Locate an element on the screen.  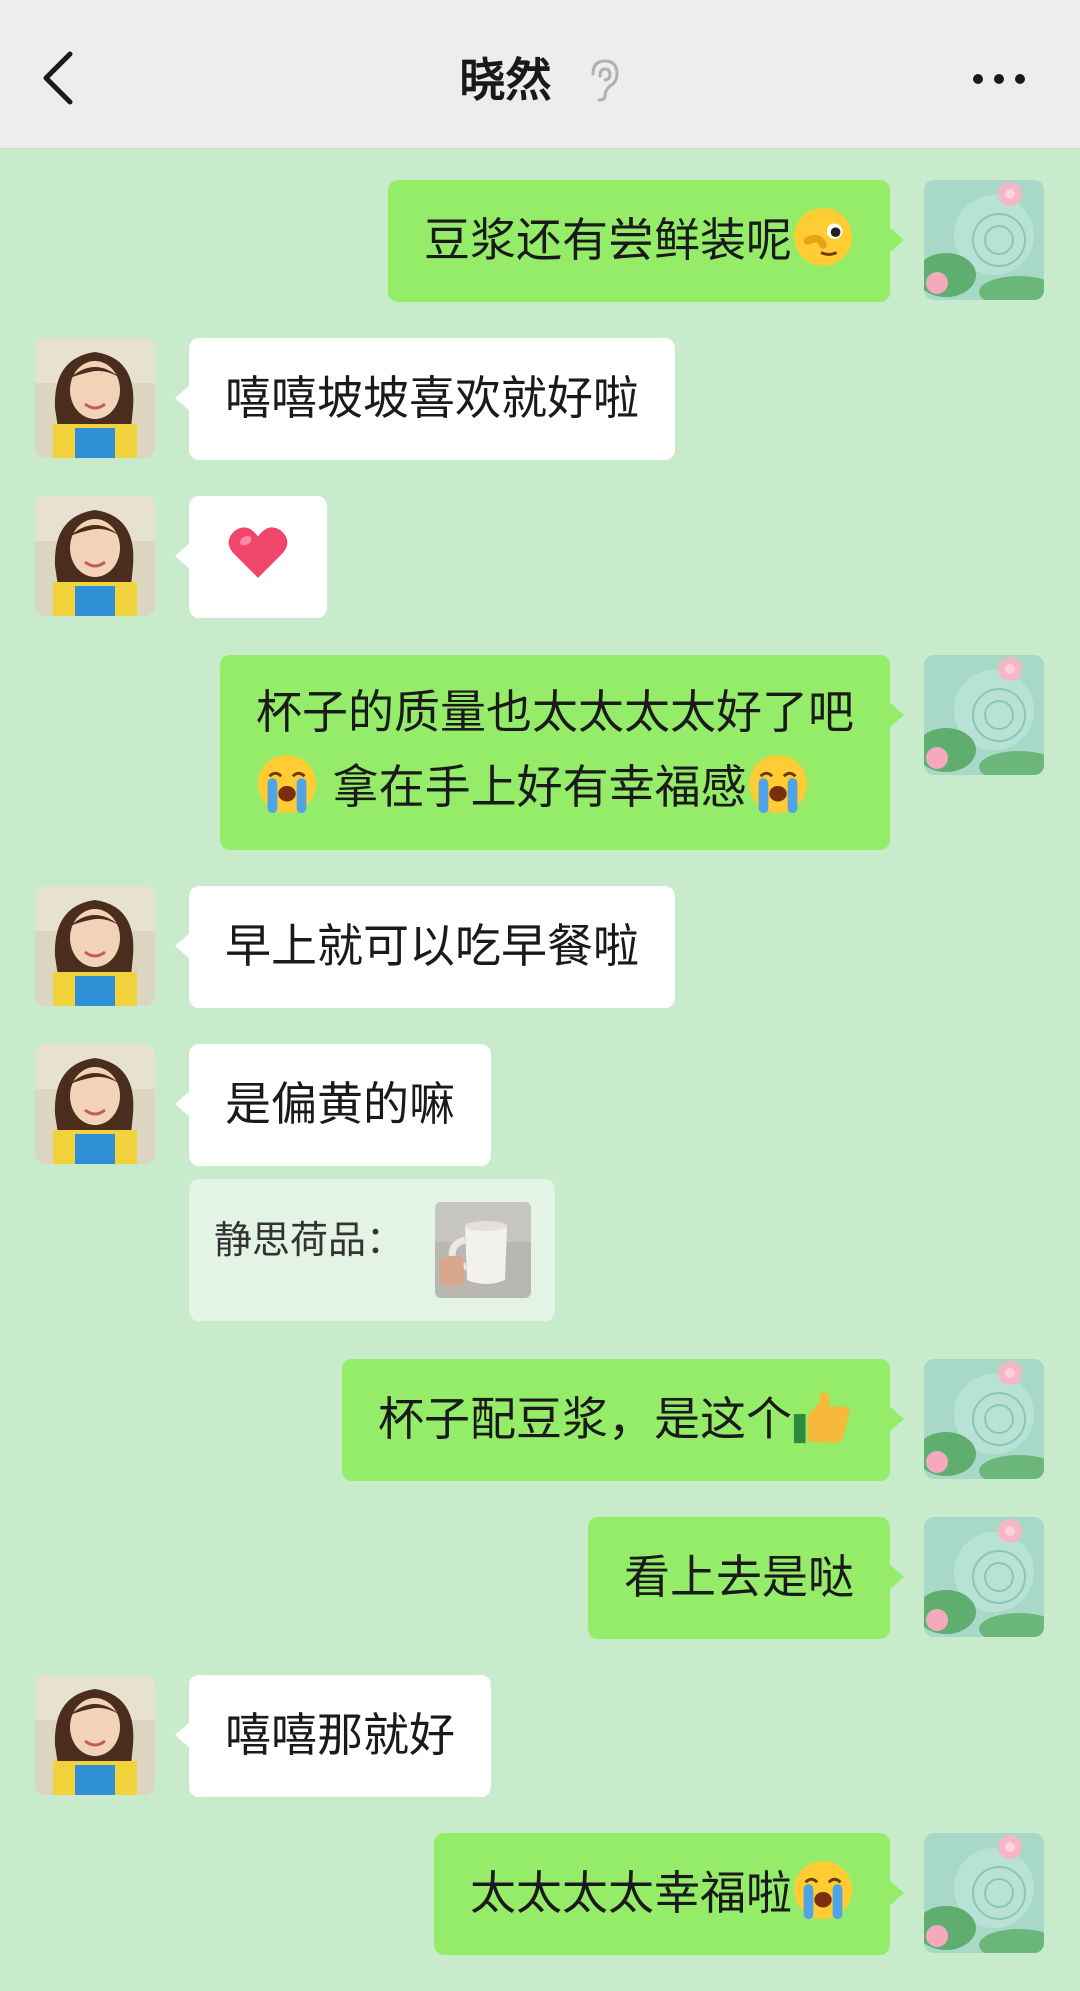
message-text: 看上去是哒 is located at coordinates (739, 1577).